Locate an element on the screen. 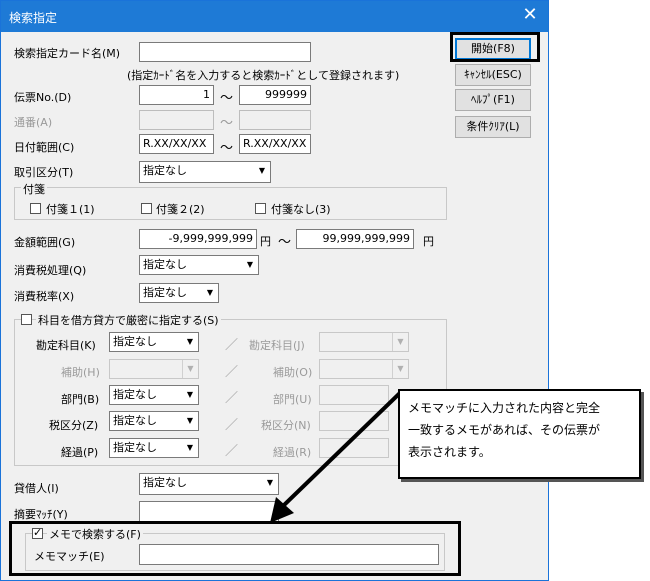 This screenshot has height=581, width=650. kanjo-label: 勘定科目(K) is located at coordinates (66, 345).